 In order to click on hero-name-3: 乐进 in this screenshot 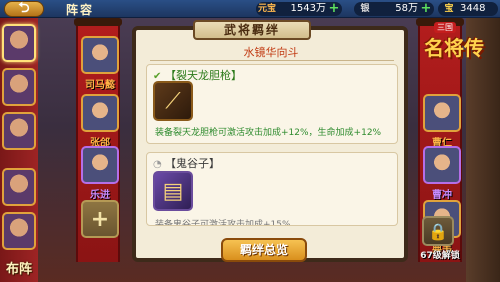, I will do `click(100, 195)`.